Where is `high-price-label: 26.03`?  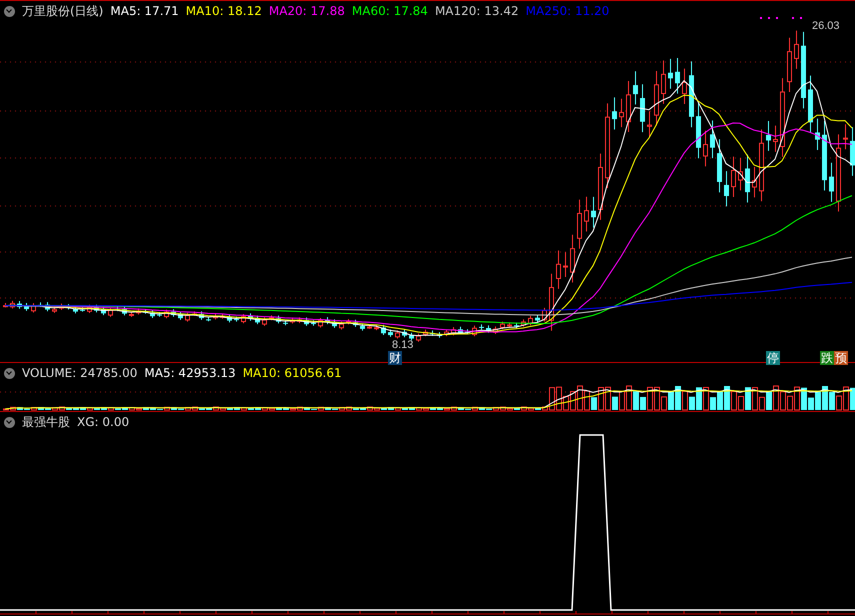
high-price-label: 26.03 is located at coordinates (826, 26).